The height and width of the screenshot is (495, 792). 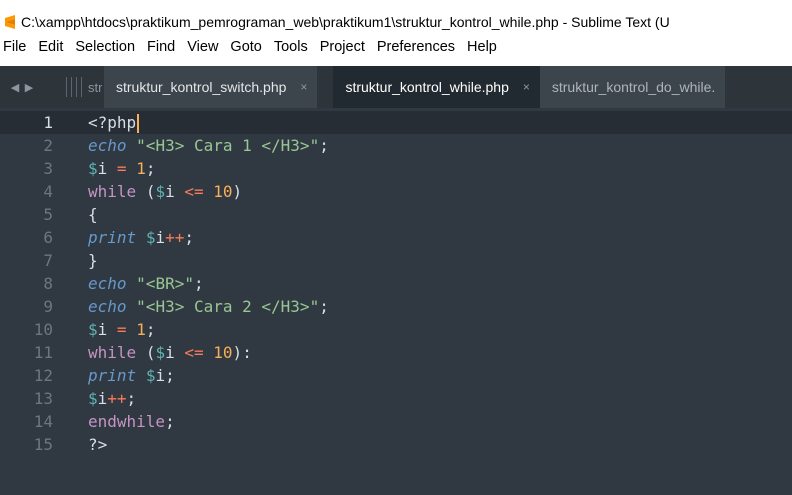 I want to click on code-line: 7}, so click(x=396, y=260).